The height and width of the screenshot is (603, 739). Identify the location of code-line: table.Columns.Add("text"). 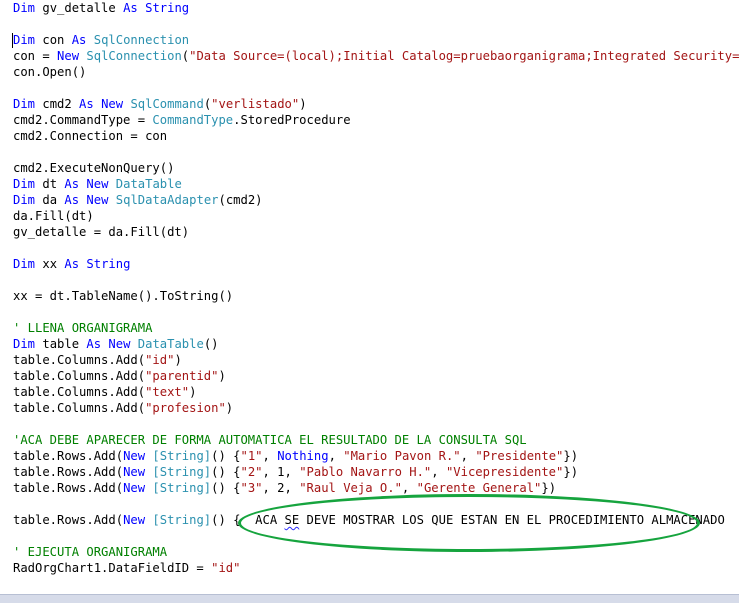
(104, 392).